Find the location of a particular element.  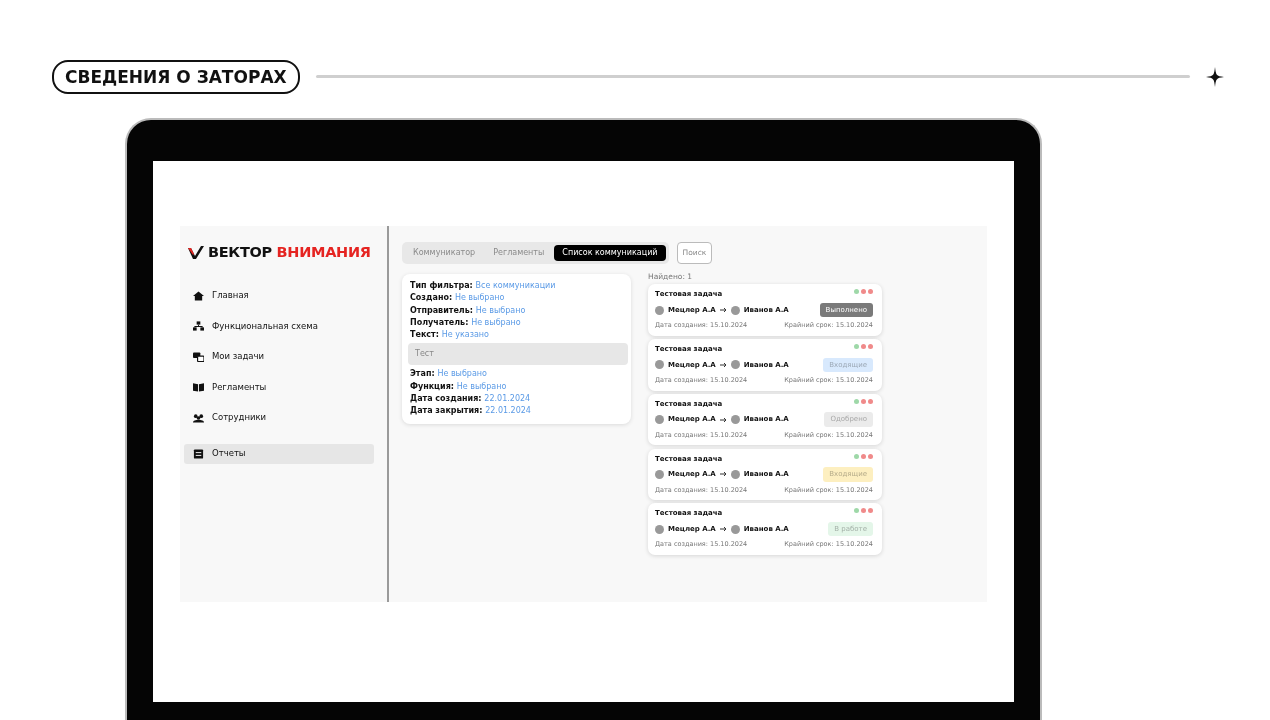

tab: Список коммуникаций is located at coordinates (610, 253).